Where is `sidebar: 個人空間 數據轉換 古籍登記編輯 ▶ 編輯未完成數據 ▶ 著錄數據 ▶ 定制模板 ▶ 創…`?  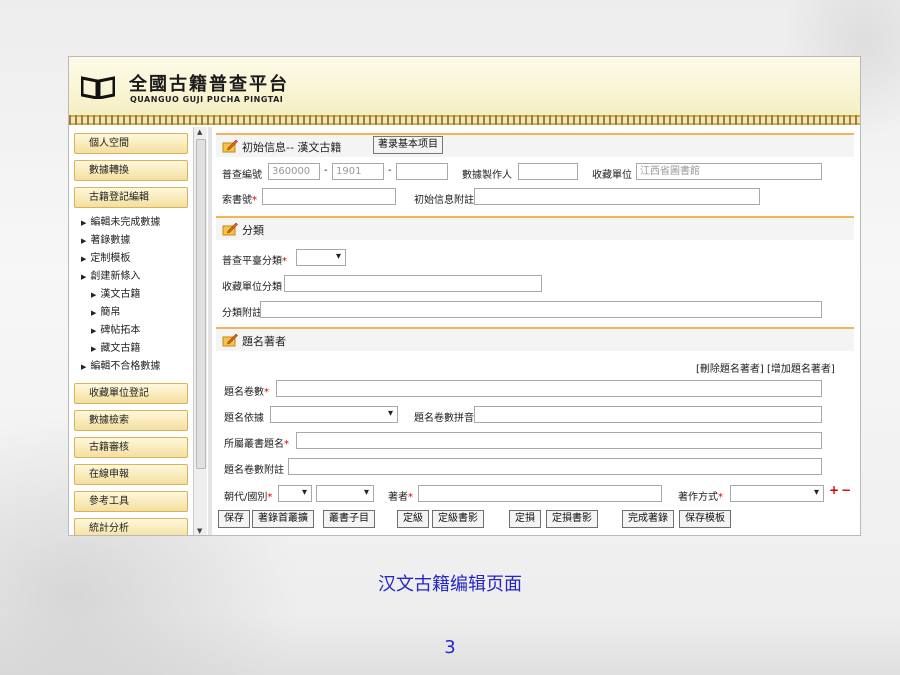
sidebar: 個人空間 數據轉換 古籍登記編輯 ▶ 編輯未完成數據 ▶ 著錄數據 ▶ 定制模板 ▶ 創… is located at coordinates (138, 331).